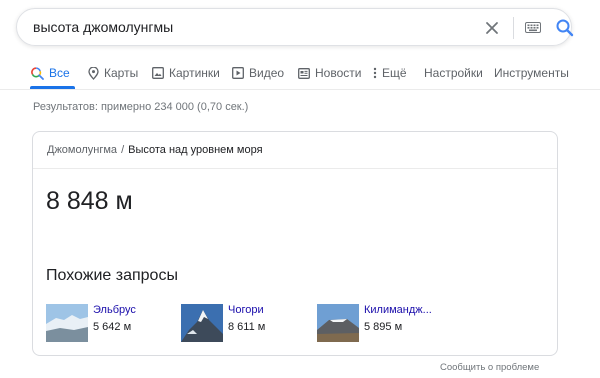 The height and width of the screenshot is (378, 600). Describe the element at coordinates (194, 73) in the screenshot. I see `tab-label: Картинки` at that location.